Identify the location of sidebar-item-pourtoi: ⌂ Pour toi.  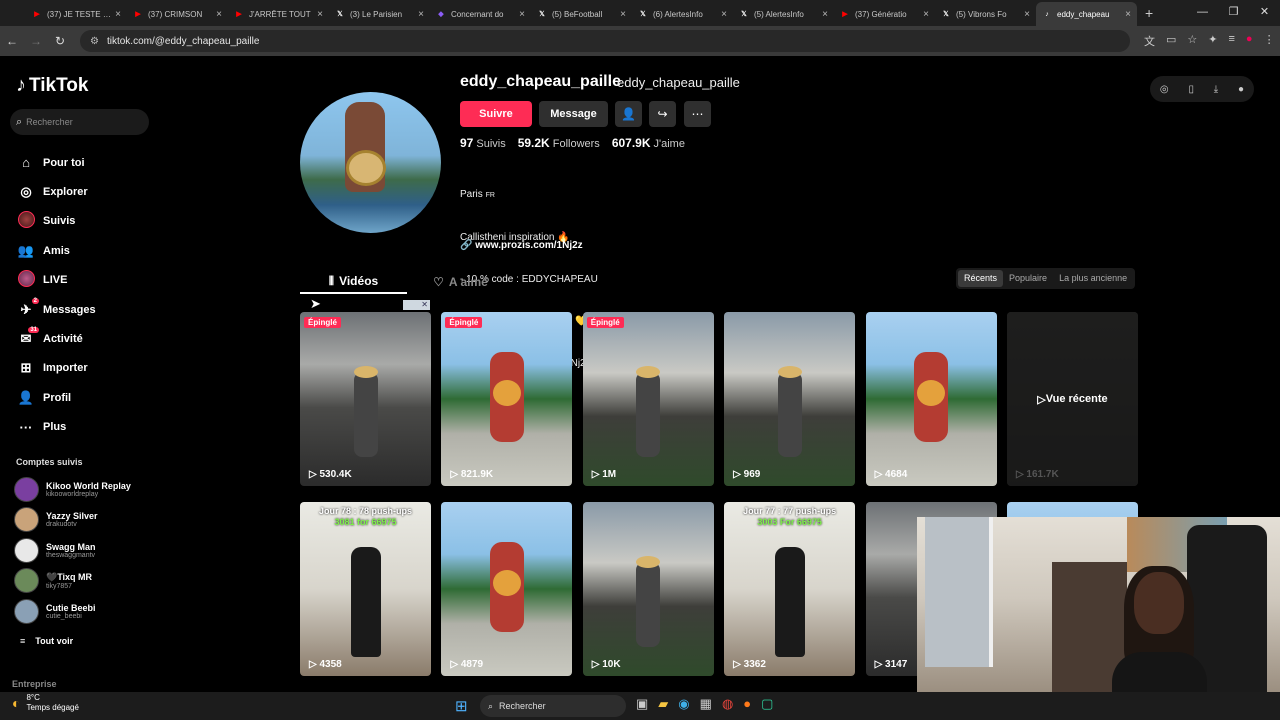
(56, 162).